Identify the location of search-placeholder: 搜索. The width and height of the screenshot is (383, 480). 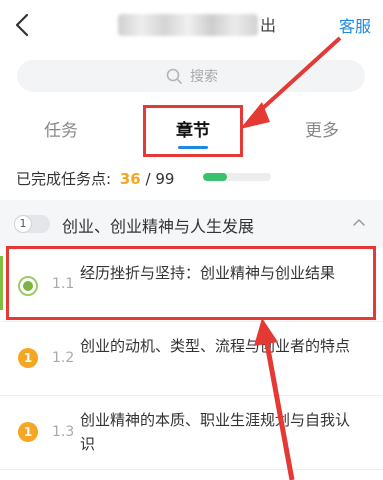
(204, 77).